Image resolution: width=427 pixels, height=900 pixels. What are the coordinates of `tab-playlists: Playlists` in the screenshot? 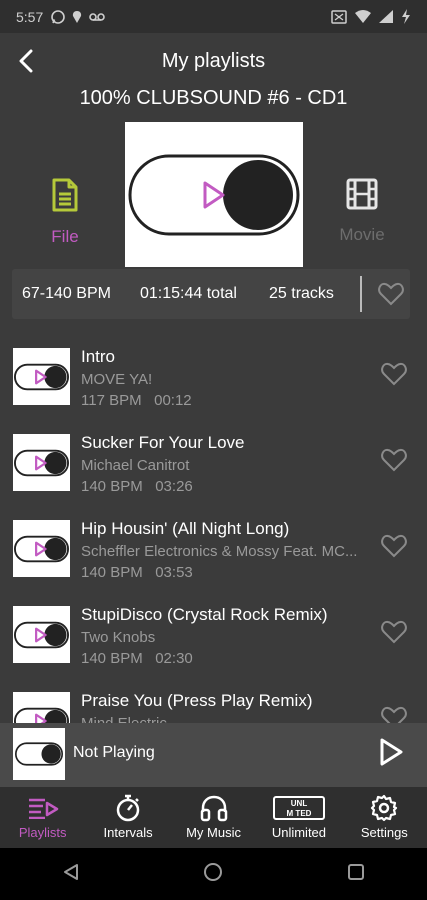 It's located at (42, 817).